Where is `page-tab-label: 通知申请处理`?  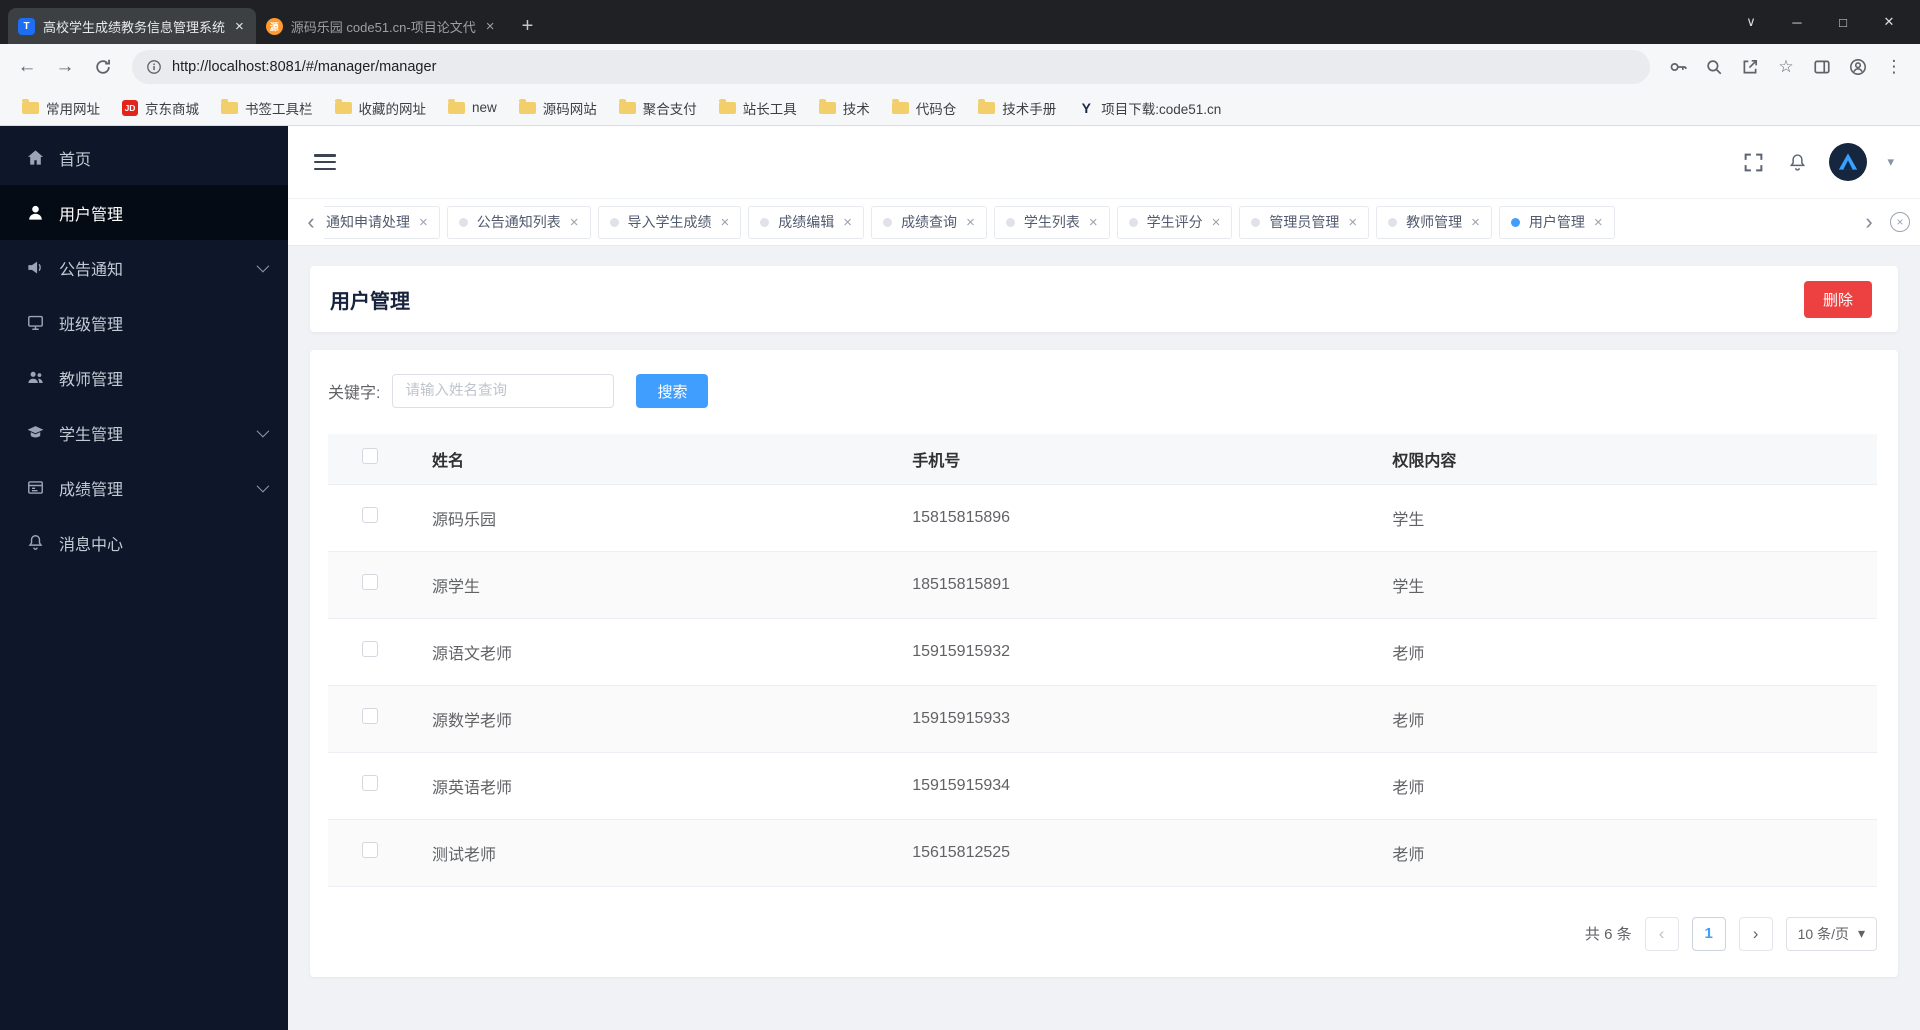
page-tab-label: 通知申请处理 is located at coordinates (368, 222).